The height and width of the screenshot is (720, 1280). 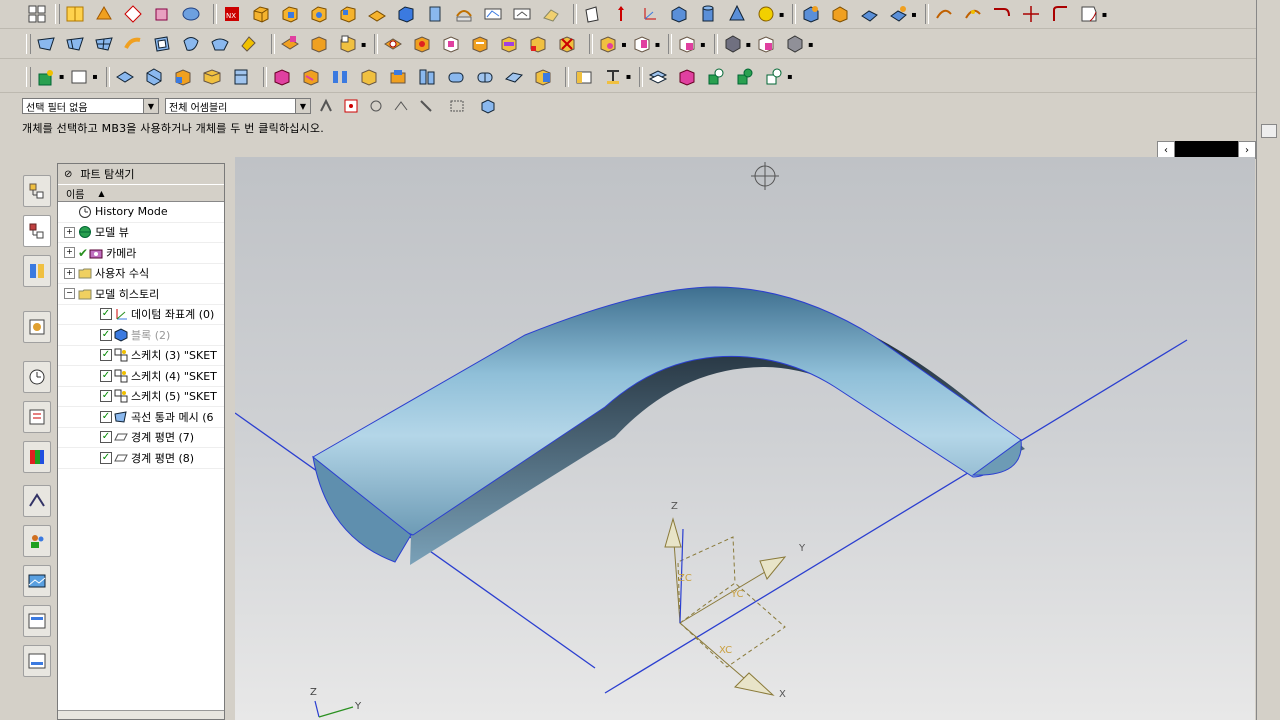 I want to click on tree-row-model-history: − 모델 히스토리, so click(x=141, y=294).